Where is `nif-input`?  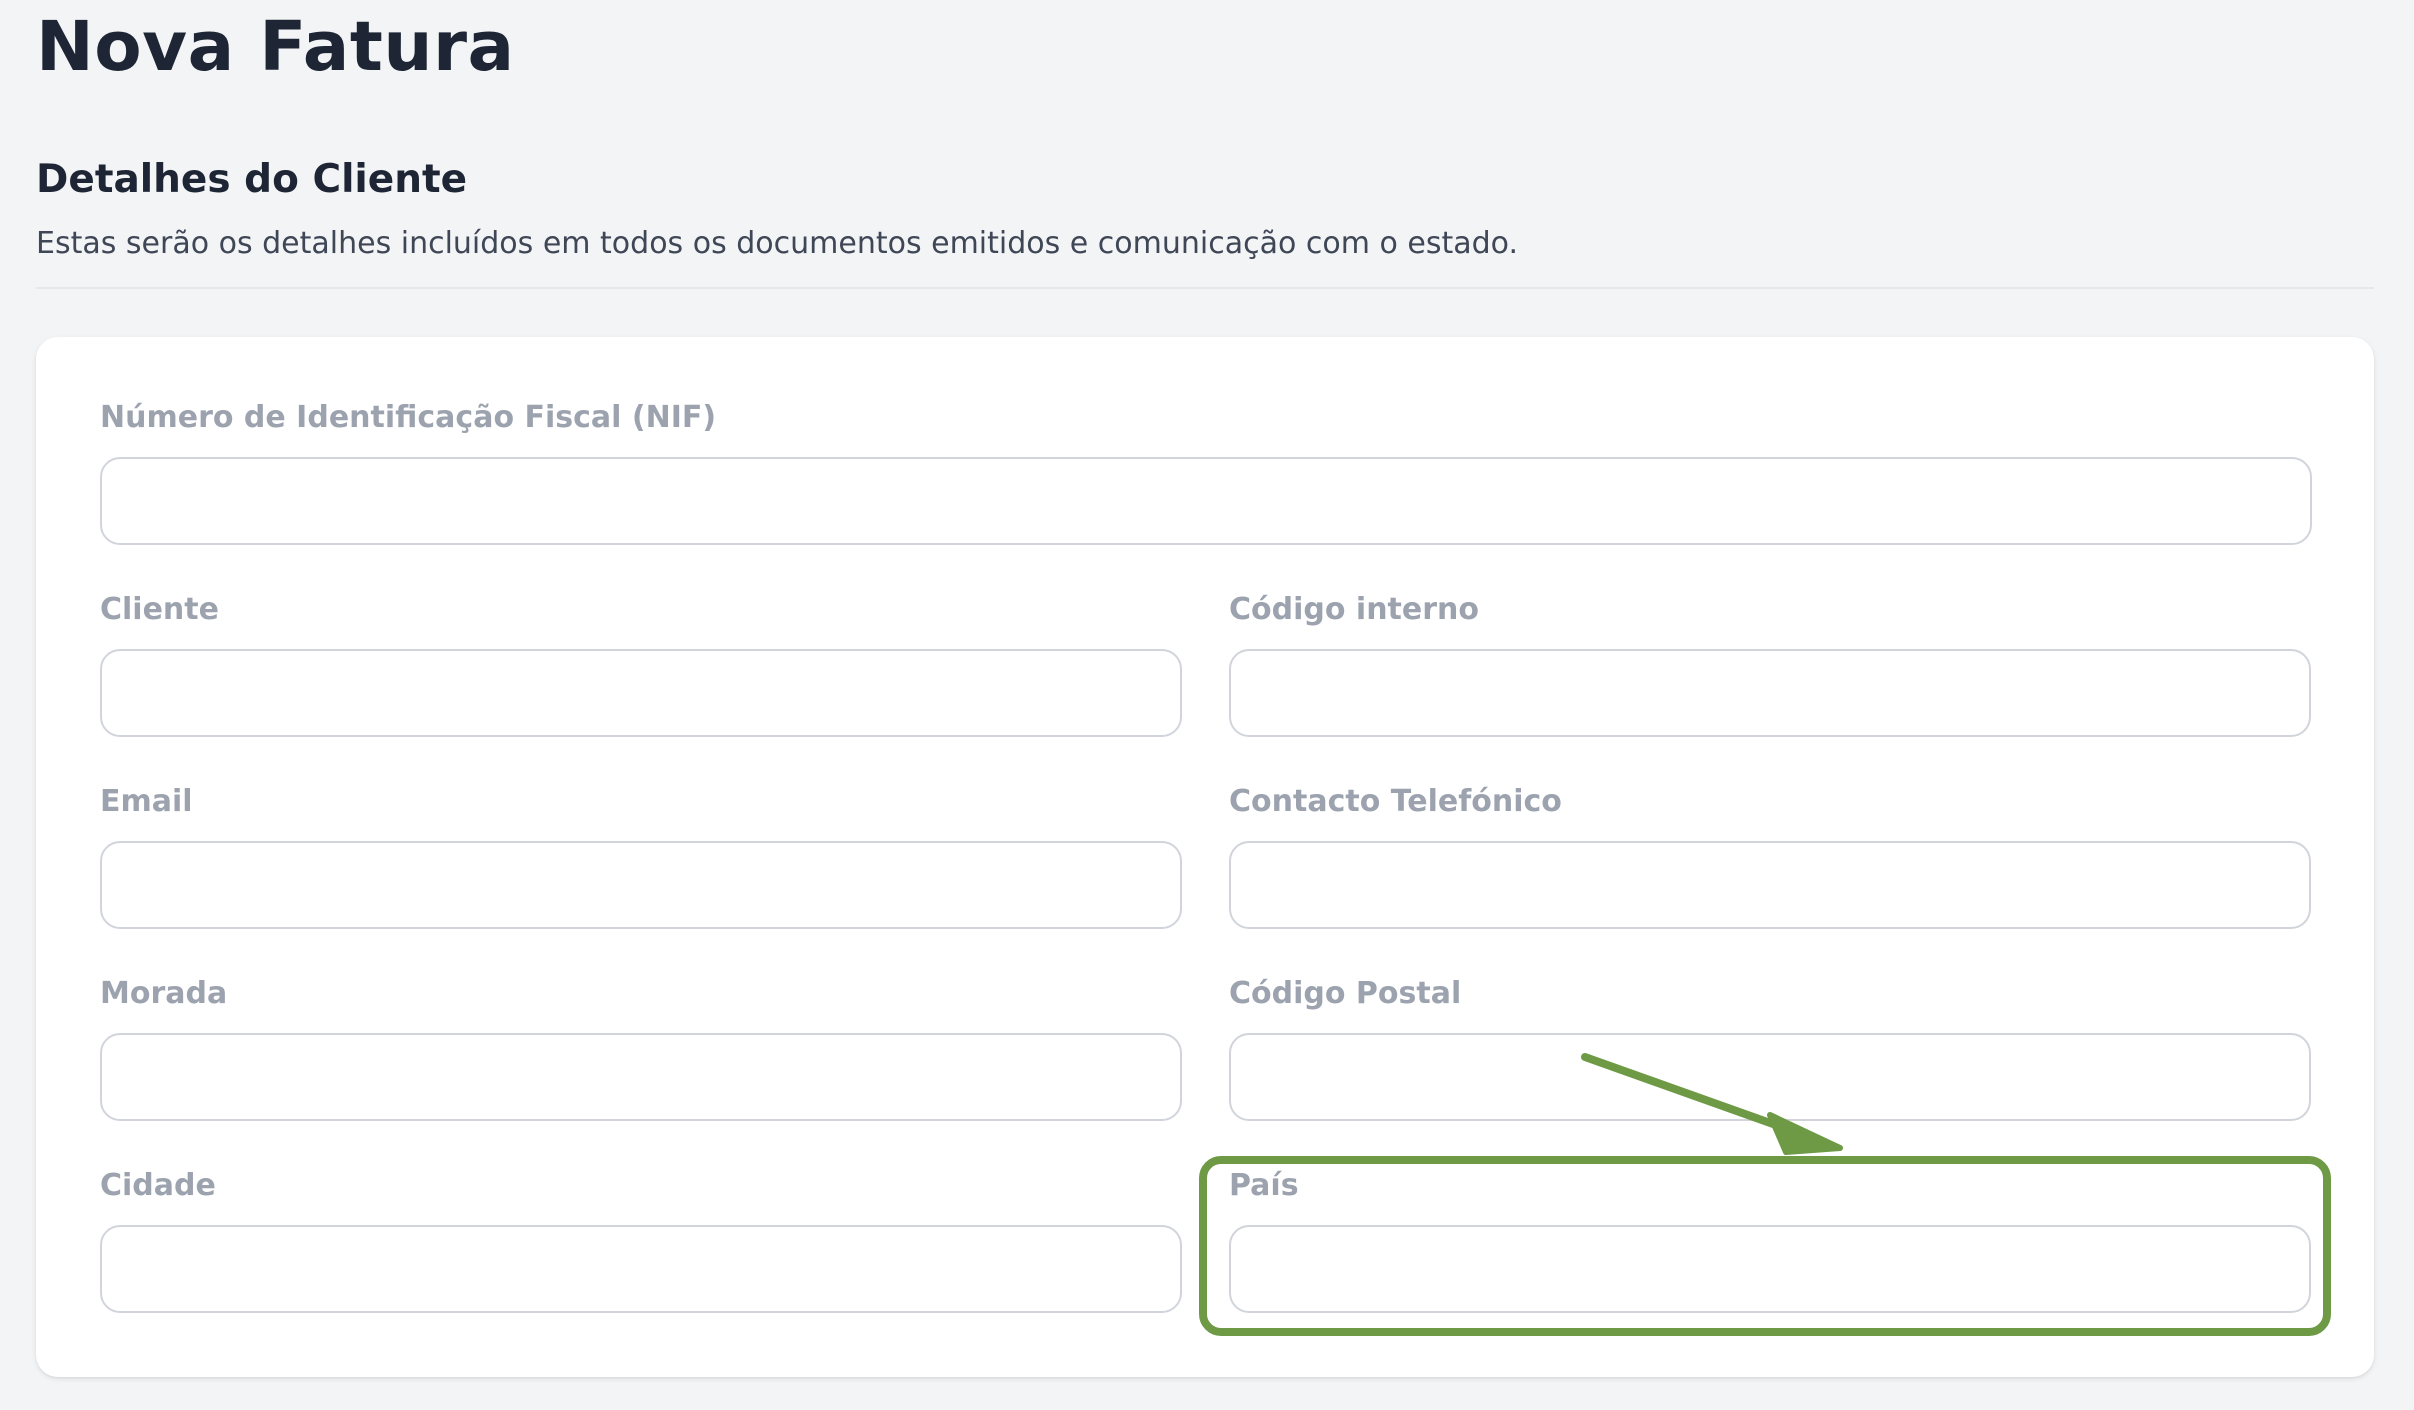
nif-input is located at coordinates (1206, 501).